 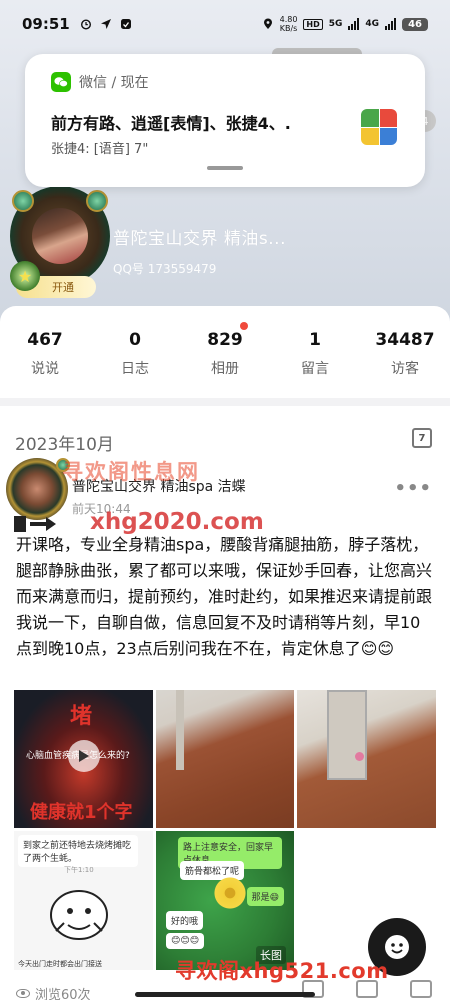 I want to click on network-speed: 4.80 KB/s, so click(x=288, y=24).